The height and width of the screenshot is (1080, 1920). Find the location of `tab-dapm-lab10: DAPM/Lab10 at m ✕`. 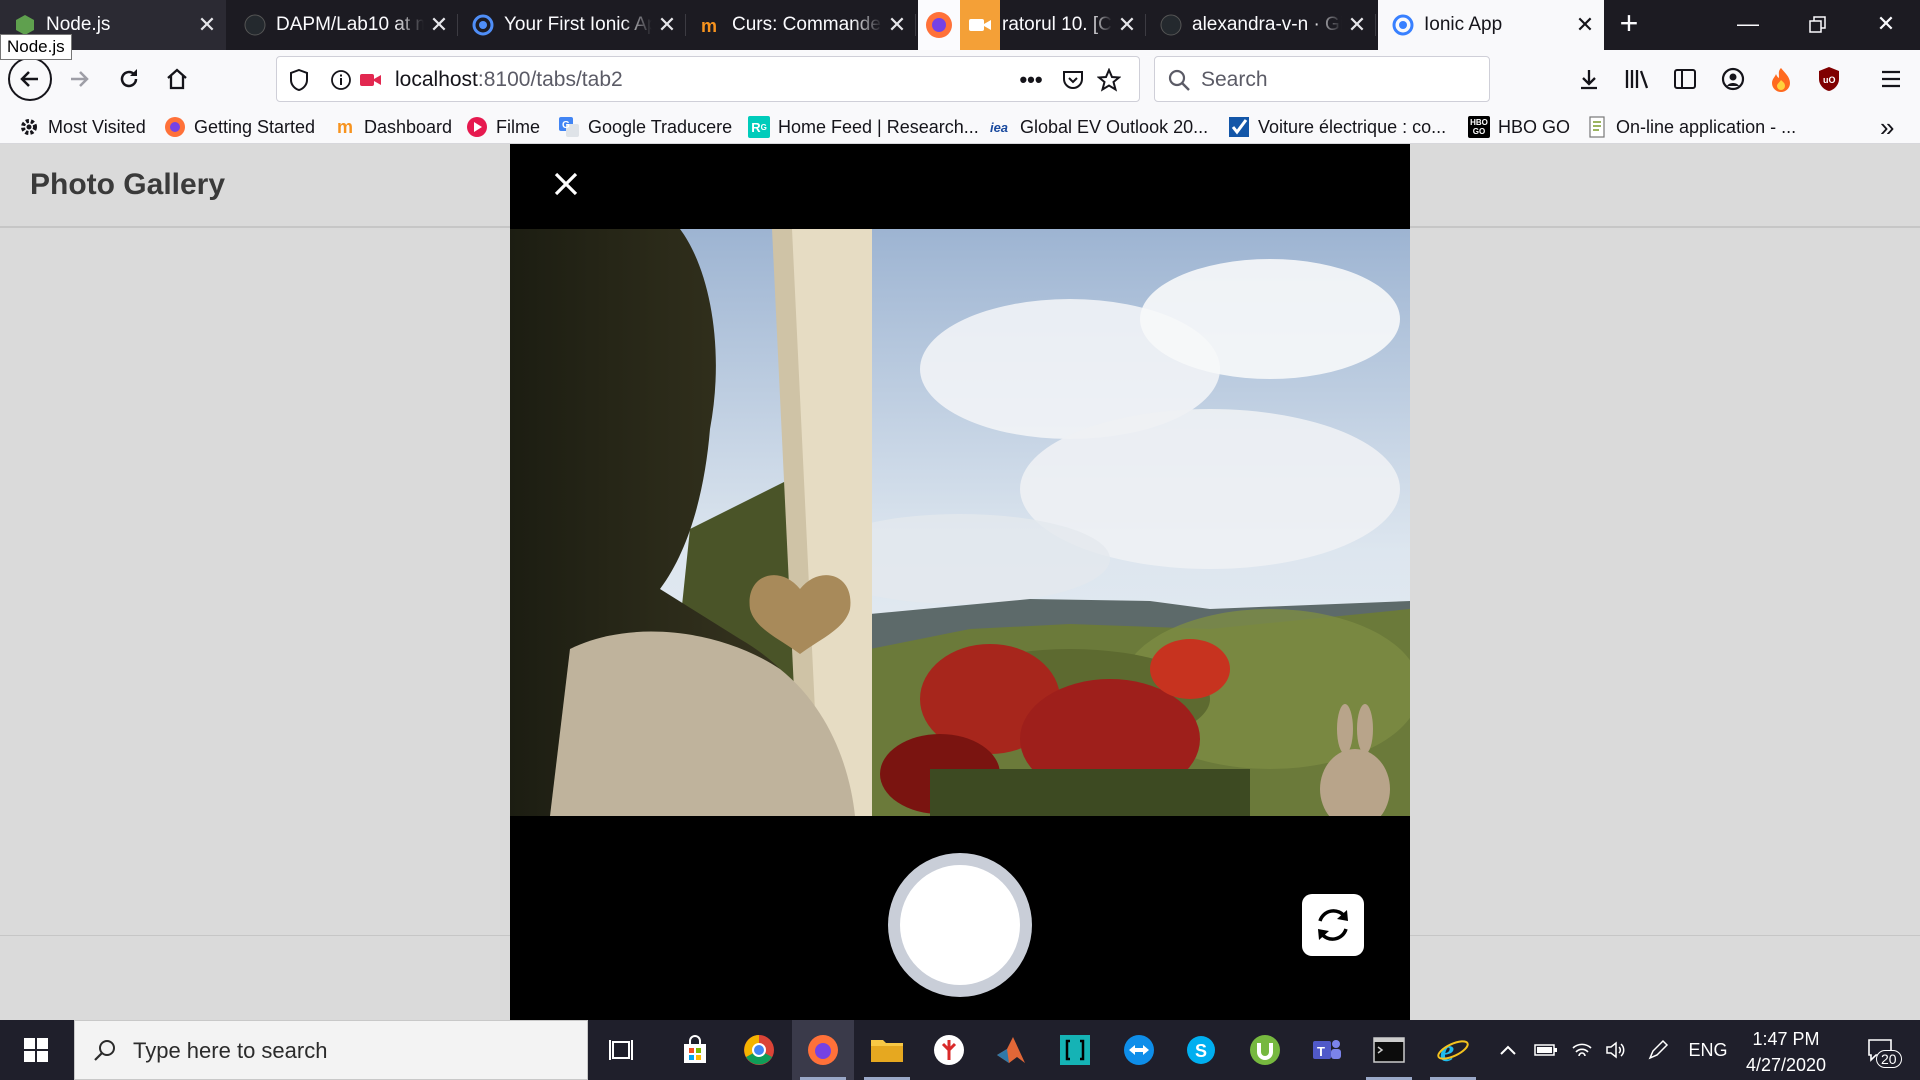

tab-dapm-lab10: DAPM/Lab10 at m ✕ is located at coordinates (344, 25).